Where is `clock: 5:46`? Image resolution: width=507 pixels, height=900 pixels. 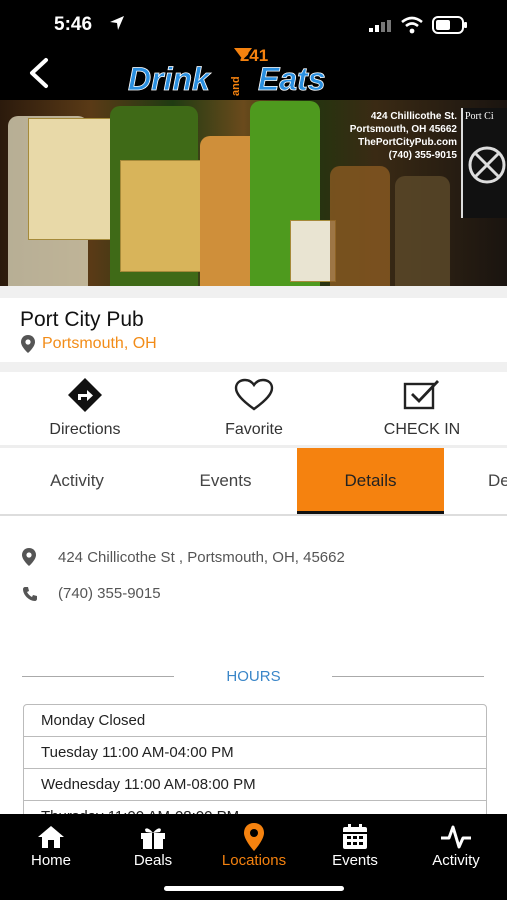 clock: 5:46 is located at coordinates (73, 24).